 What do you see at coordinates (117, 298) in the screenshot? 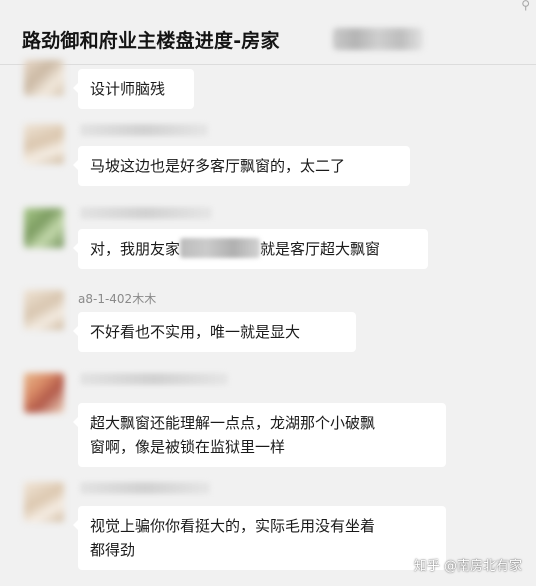
I see `sender-name: a8-1-402木木` at bounding box center [117, 298].